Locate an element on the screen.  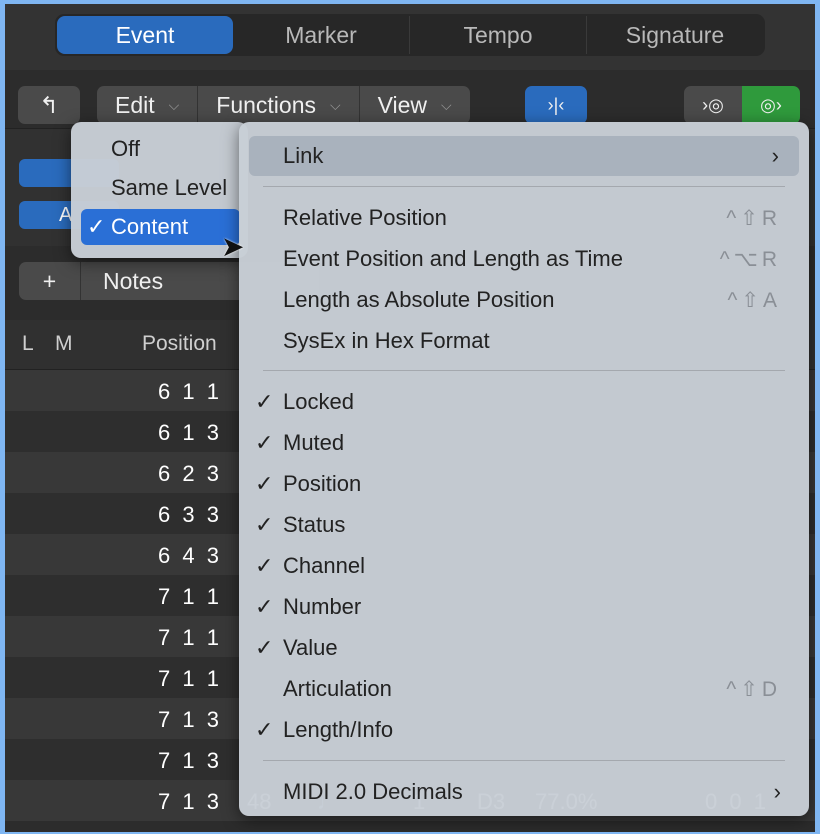
event-type-selector: Notes is located at coordinates (122, 281).